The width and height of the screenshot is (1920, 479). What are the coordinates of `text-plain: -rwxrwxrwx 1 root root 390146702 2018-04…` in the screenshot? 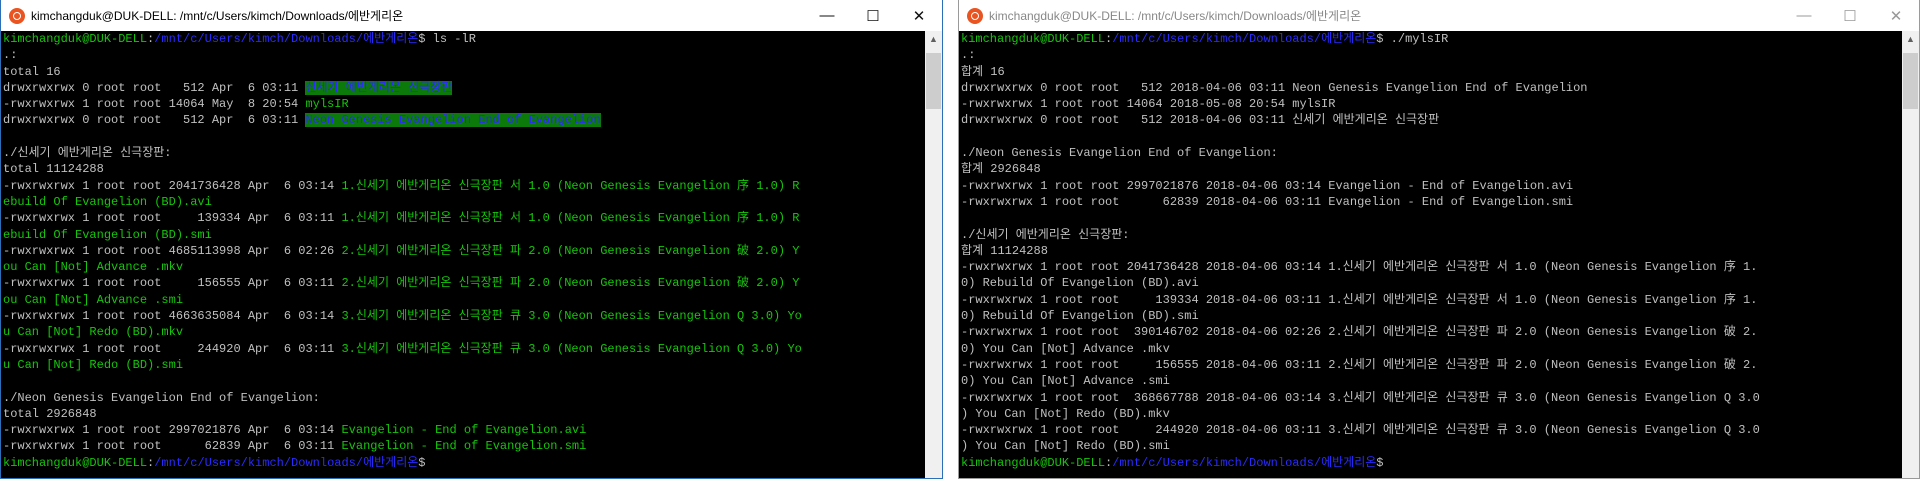 It's located at (1359, 332).